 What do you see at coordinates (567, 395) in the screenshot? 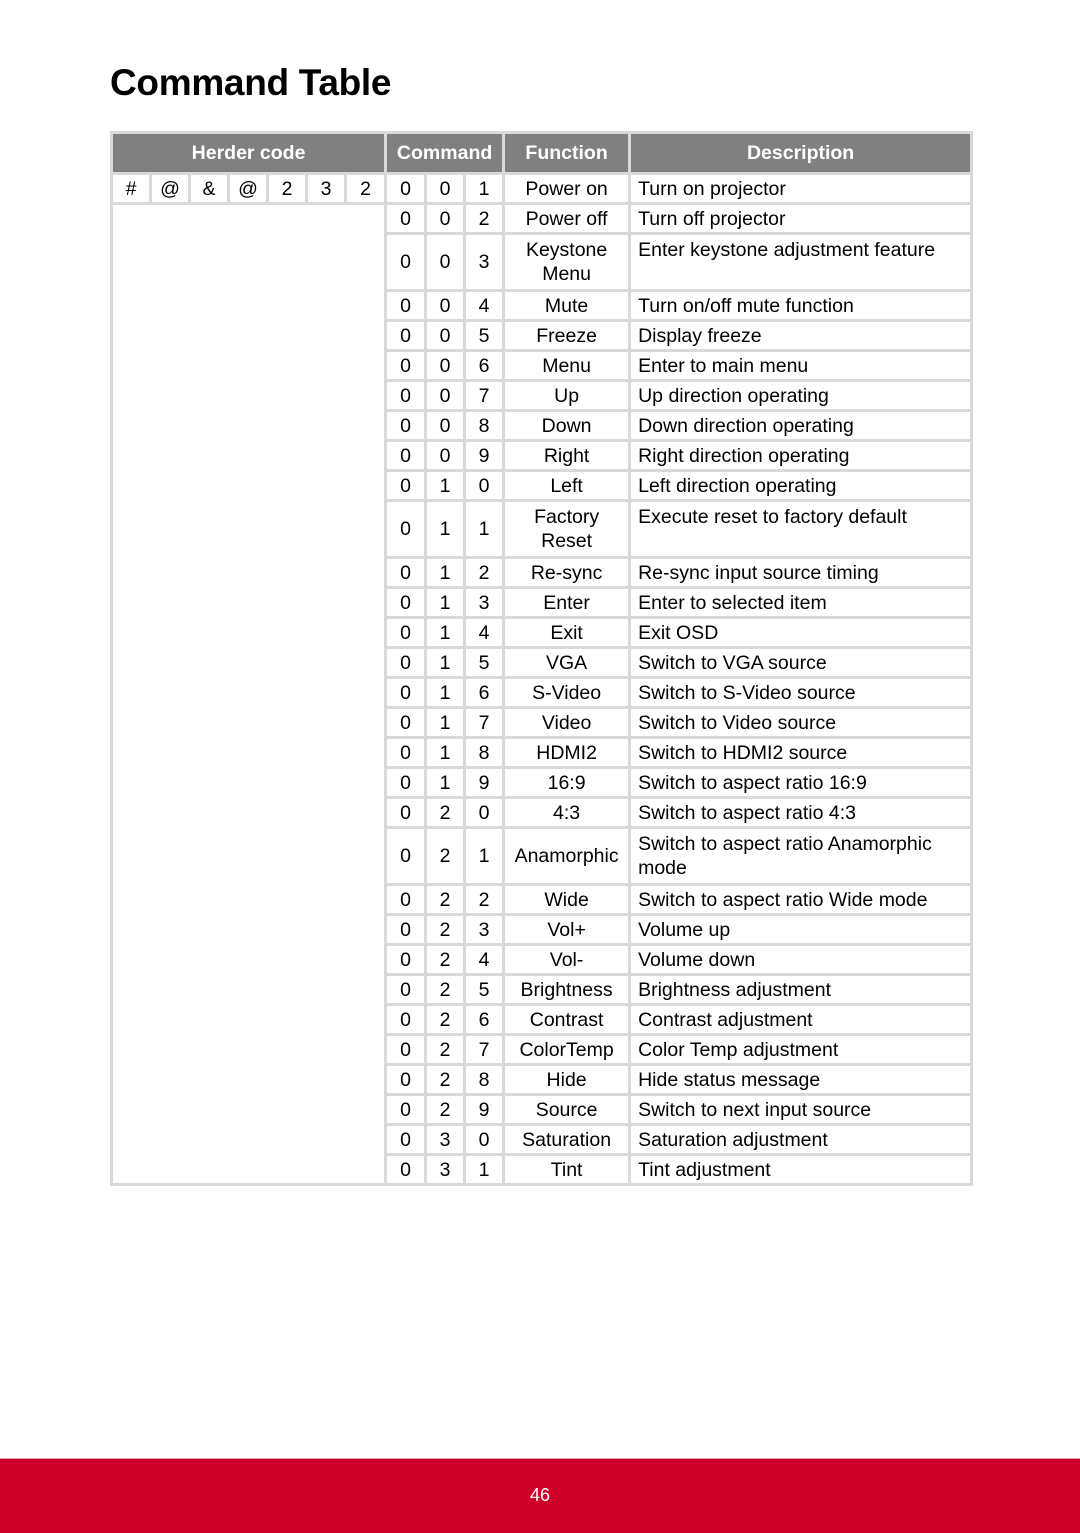
I see `function-cell: Up` at bounding box center [567, 395].